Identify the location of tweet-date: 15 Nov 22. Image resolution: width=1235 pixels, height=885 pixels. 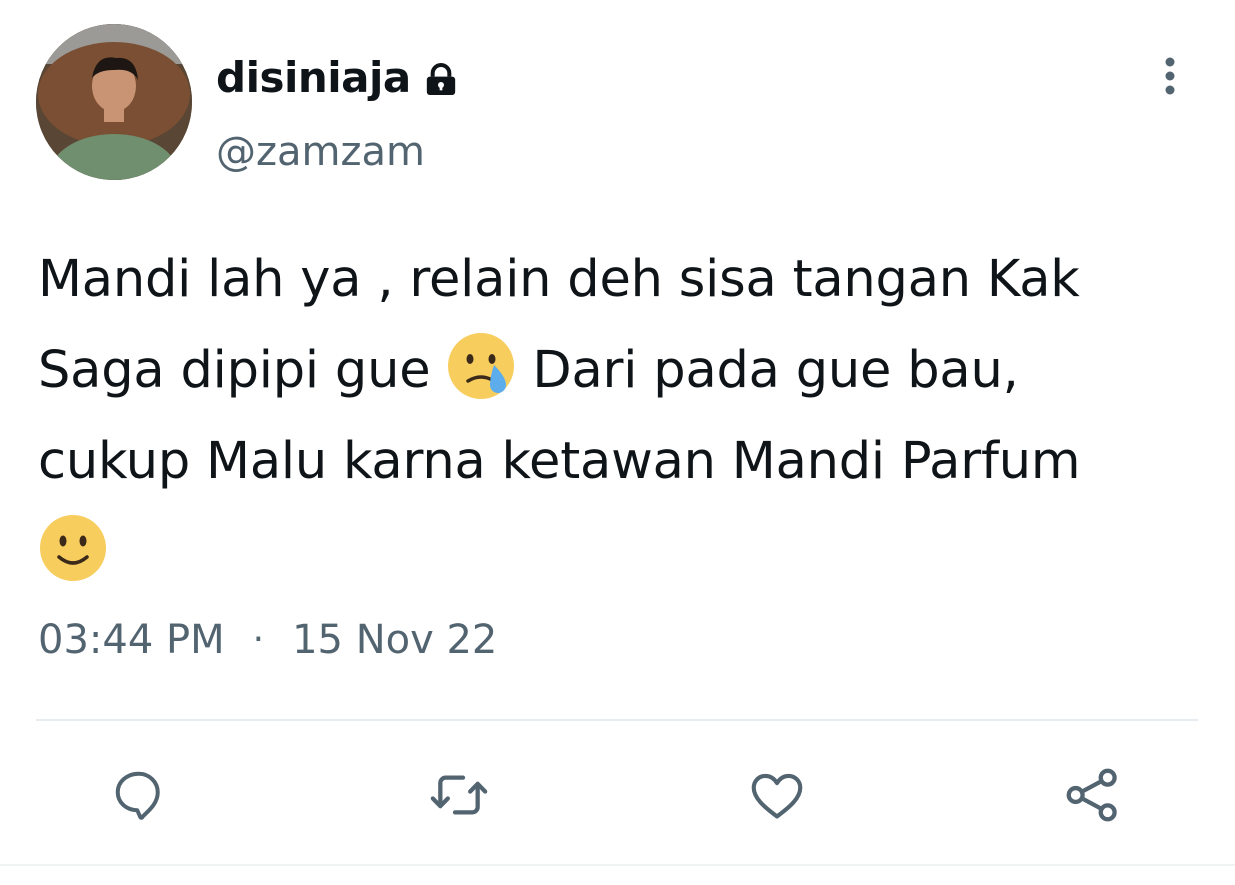
(394, 640).